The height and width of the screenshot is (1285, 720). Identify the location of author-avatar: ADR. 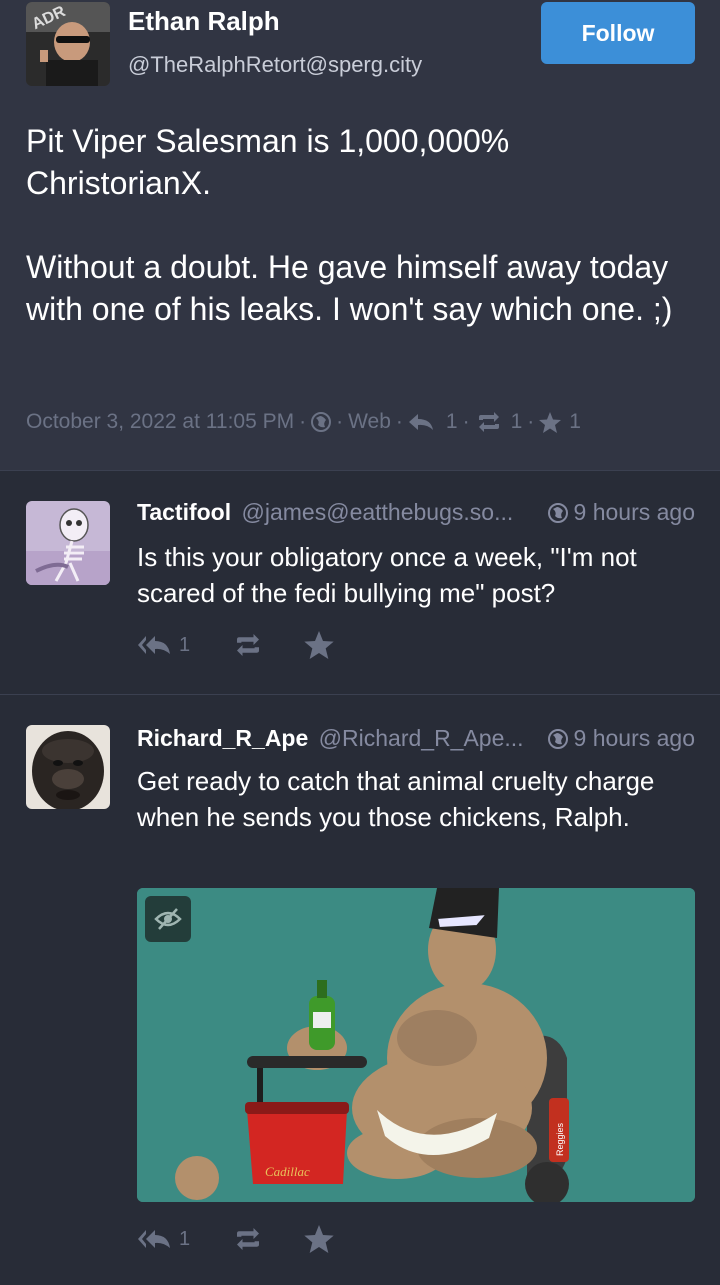
(68, 44).